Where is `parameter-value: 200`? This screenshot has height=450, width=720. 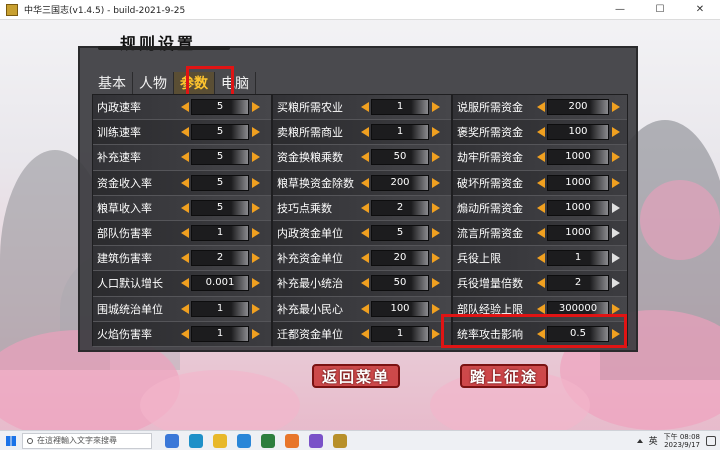 parameter-value: 200 is located at coordinates (400, 182).